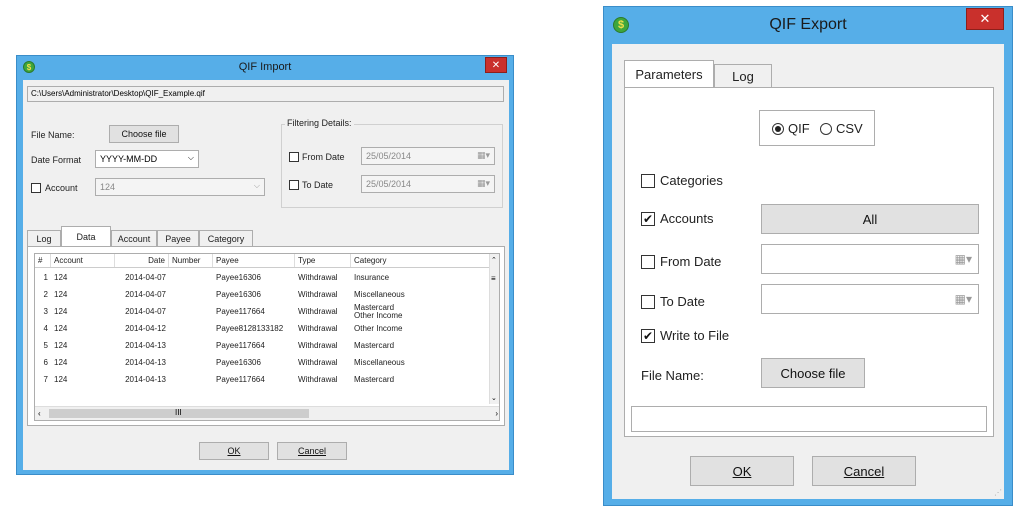 This screenshot has height=517, width=1035. What do you see at coordinates (496, 65) in the screenshot?
I see `import-close-button: ✕` at bounding box center [496, 65].